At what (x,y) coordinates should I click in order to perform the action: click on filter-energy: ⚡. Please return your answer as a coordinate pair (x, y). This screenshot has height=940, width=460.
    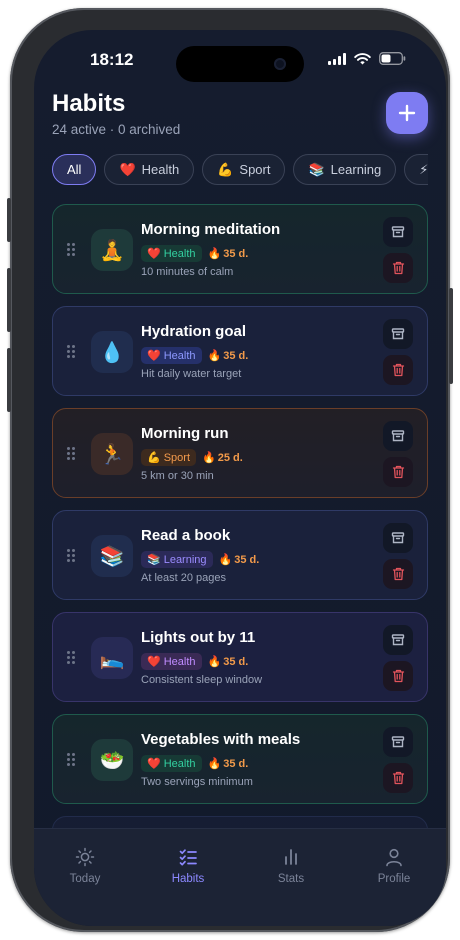
    Looking at the image, I should click on (416, 169).